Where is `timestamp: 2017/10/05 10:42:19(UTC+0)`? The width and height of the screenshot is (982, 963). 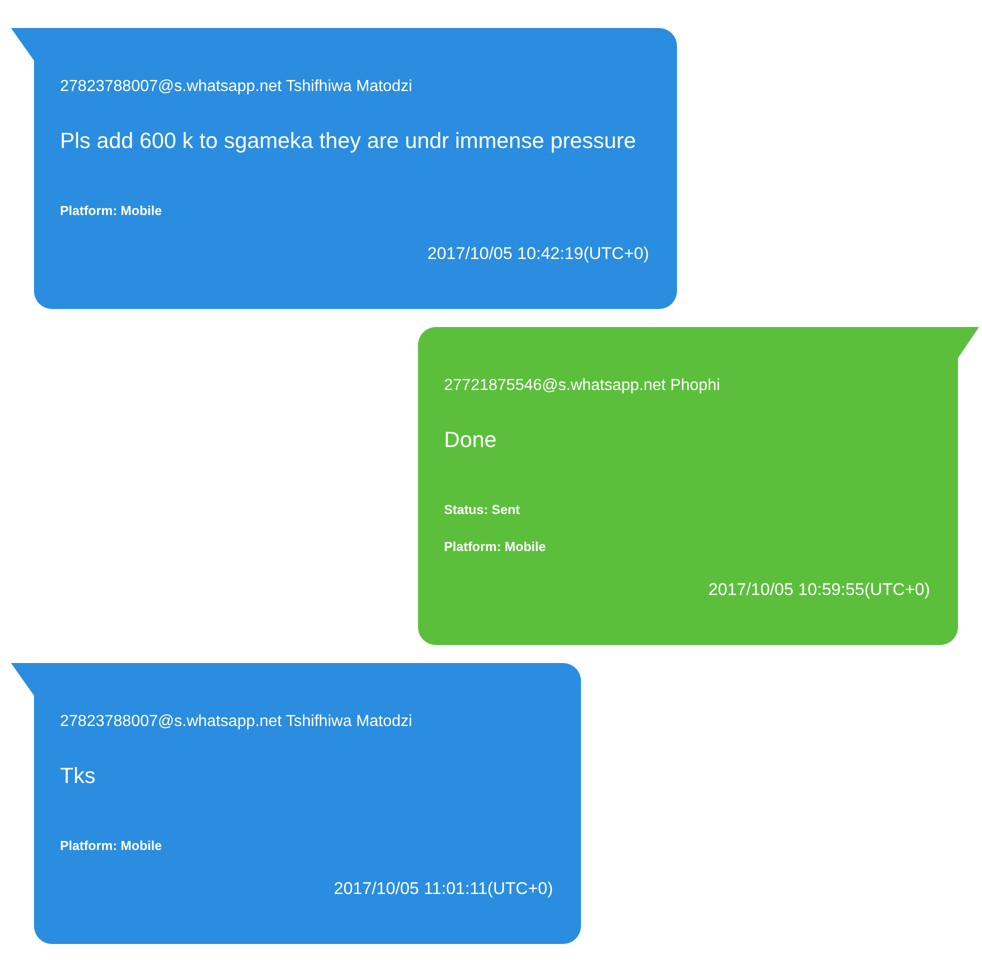
timestamp: 2017/10/05 10:42:19(UTC+0) is located at coordinates (538, 254).